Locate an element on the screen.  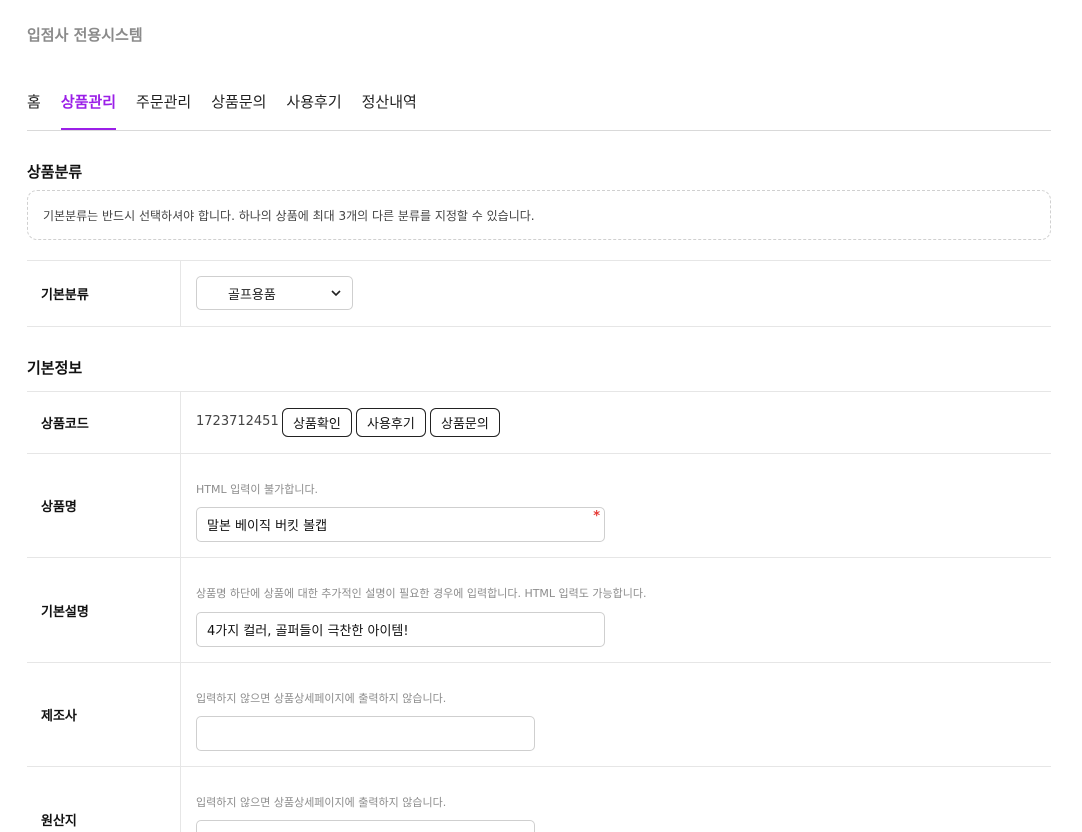
tab-product-inquiry: 상품문의 is located at coordinates (238, 109).